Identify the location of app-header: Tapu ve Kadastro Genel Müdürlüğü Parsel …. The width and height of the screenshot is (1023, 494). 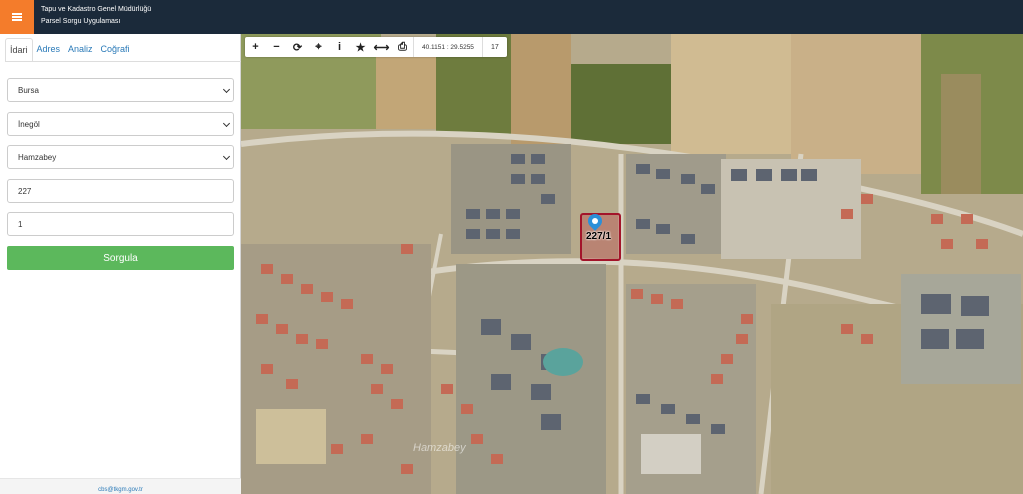
(511, 17).